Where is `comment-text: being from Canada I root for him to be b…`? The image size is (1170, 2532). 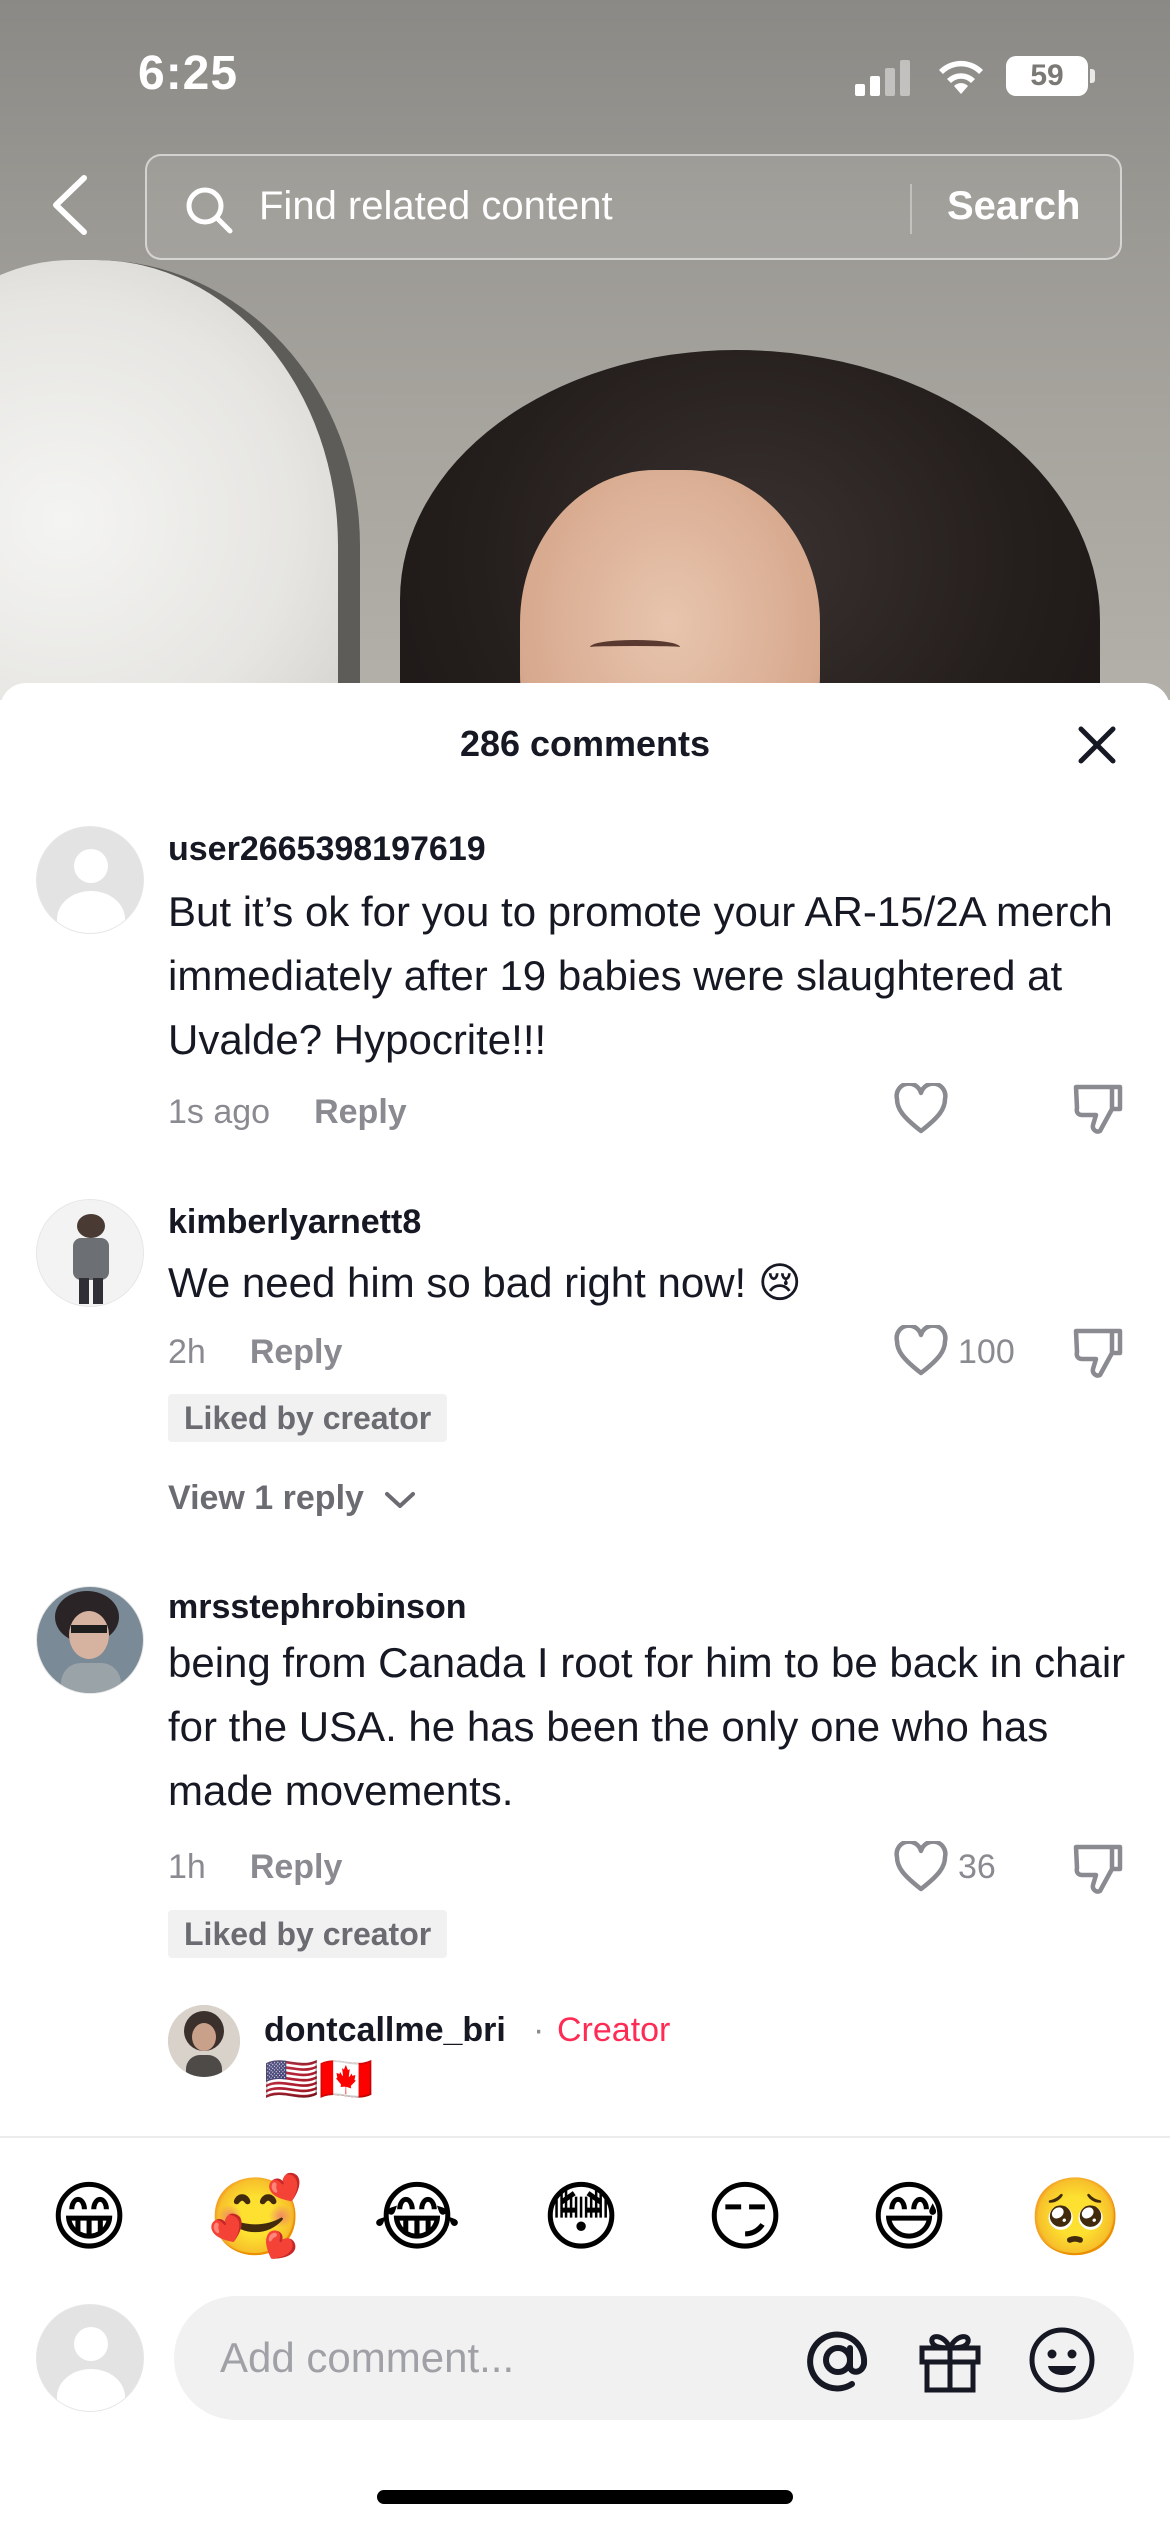
comment-text: being from Canada I root for him to be b… is located at coordinates (647, 1726).